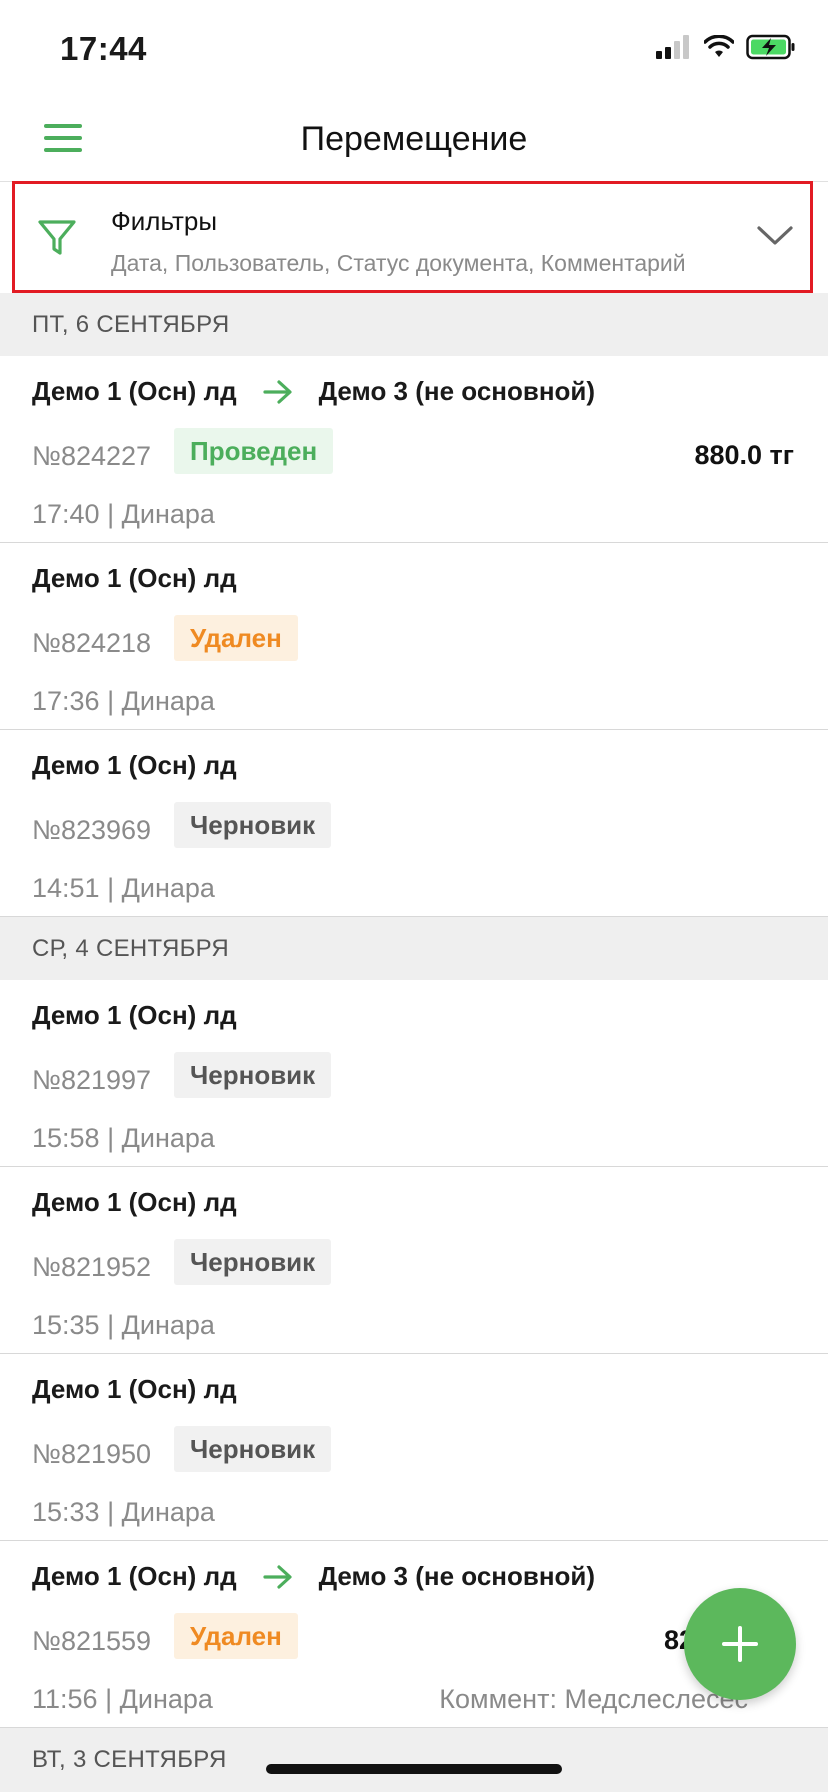 The image size is (828, 1792). Describe the element at coordinates (123, 701) in the screenshot. I see `doc-time-user: 17:36 | Динара` at that location.